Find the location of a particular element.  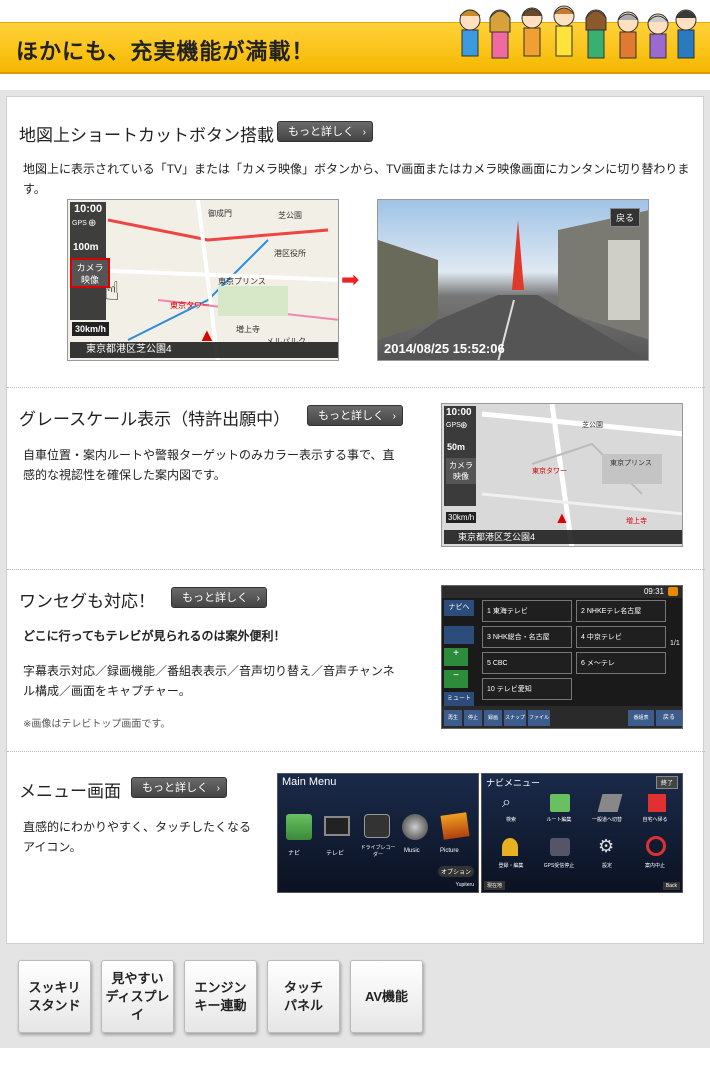

tab-stand: スッキリ スタンド is located at coordinates (54, 996).